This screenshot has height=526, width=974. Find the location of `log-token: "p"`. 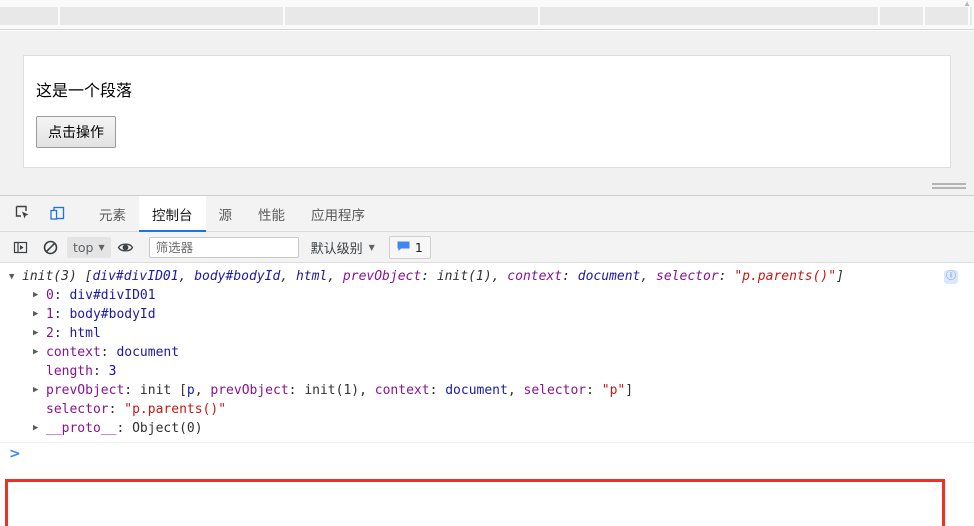

log-token: "p" is located at coordinates (613, 390).